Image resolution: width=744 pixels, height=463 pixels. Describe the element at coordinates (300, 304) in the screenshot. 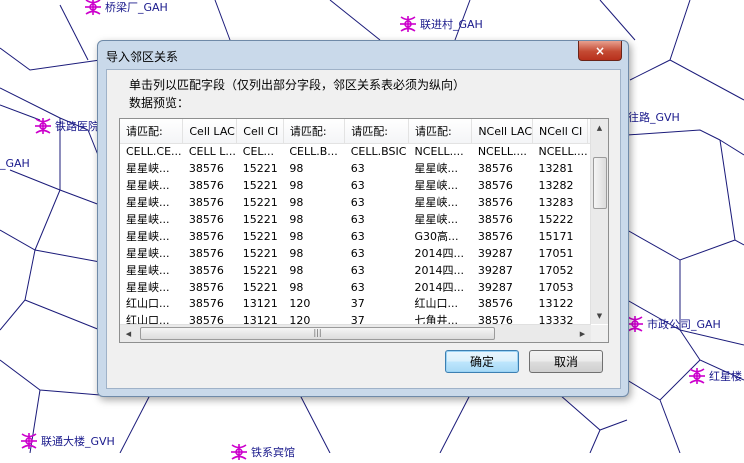

I see `table-cell: 120` at that location.